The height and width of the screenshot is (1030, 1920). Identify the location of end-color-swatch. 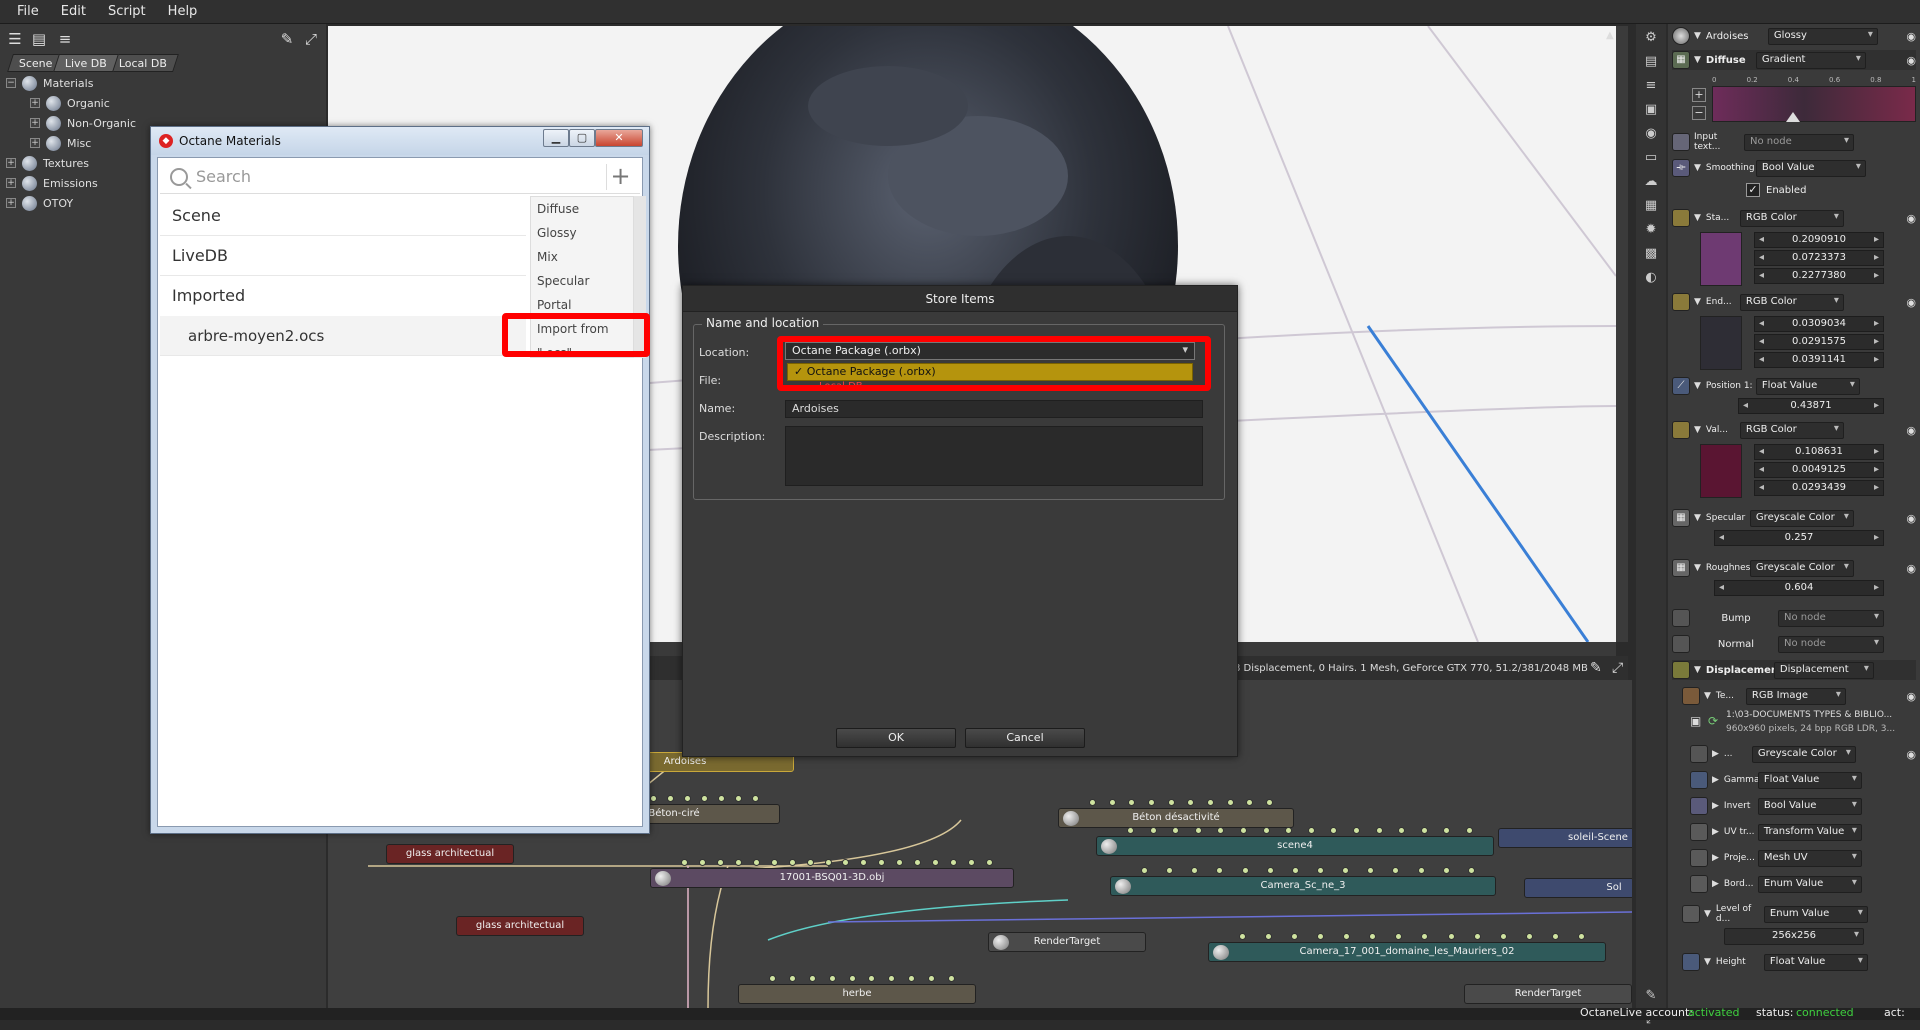
(1721, 343).